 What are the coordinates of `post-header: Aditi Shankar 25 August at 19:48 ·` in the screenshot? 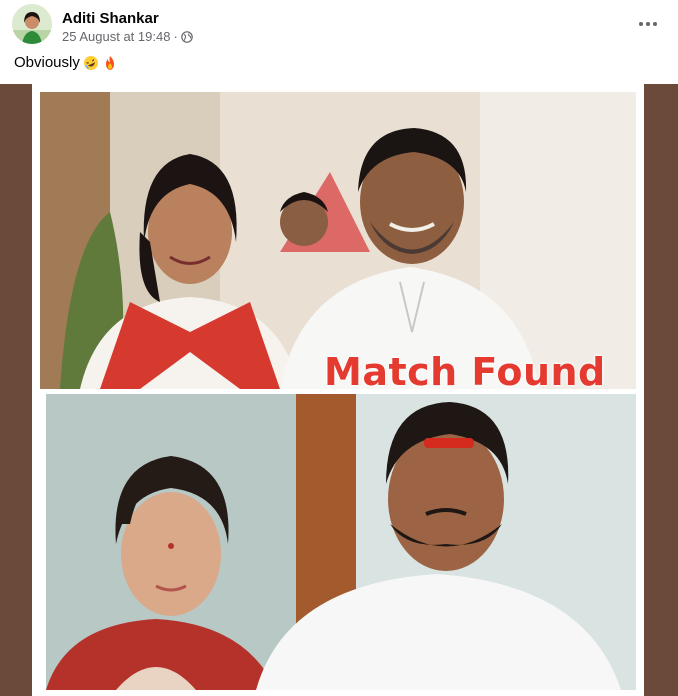 It's located at (339, 26).